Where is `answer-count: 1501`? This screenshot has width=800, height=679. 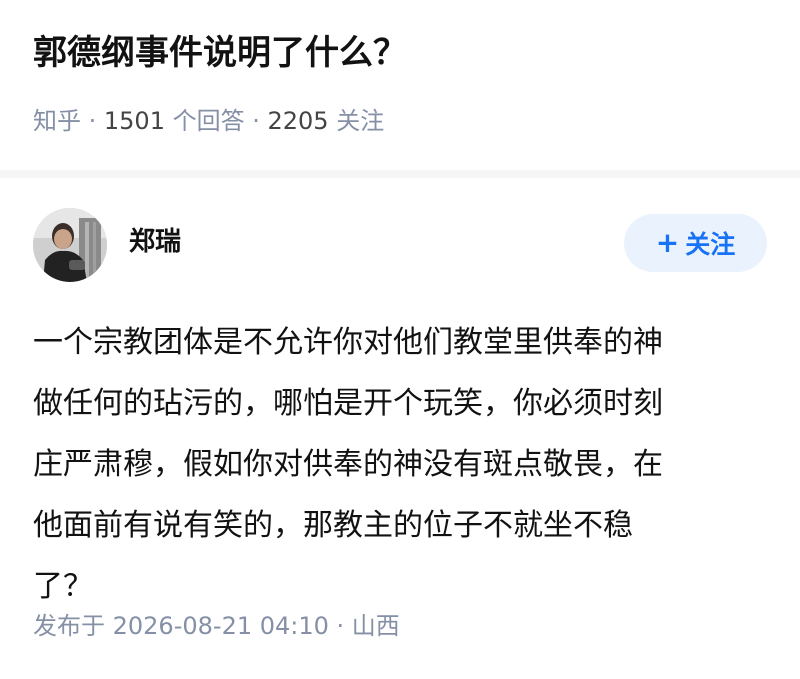 answer-count: 1501 is located at coordinates (134, 121).